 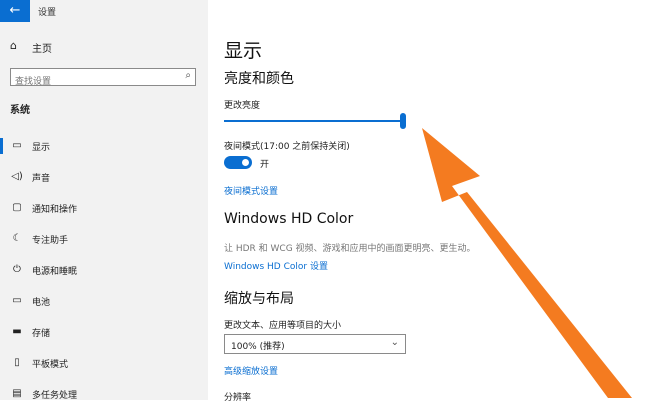 I want to click on hd-color-heading: Windows HD Color, so click(x=289, y=219).